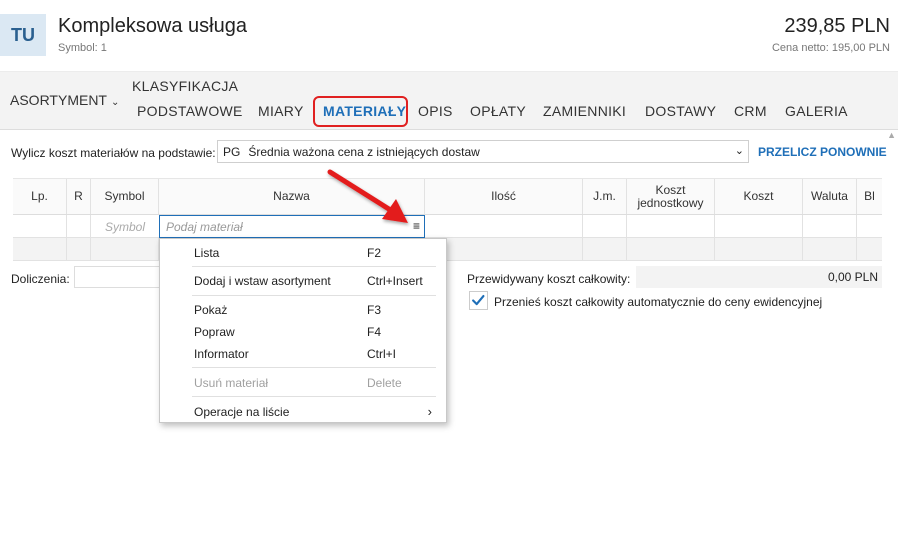  I want to click on material-name-placeholder: Podaj materiał, so click(204, 227).